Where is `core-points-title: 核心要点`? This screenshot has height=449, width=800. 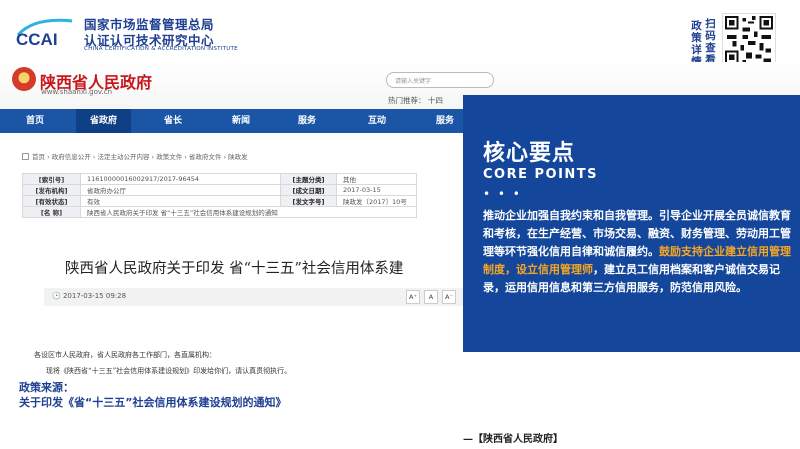
core-points-title: 核心要点 is located at coordinates (529, 153).